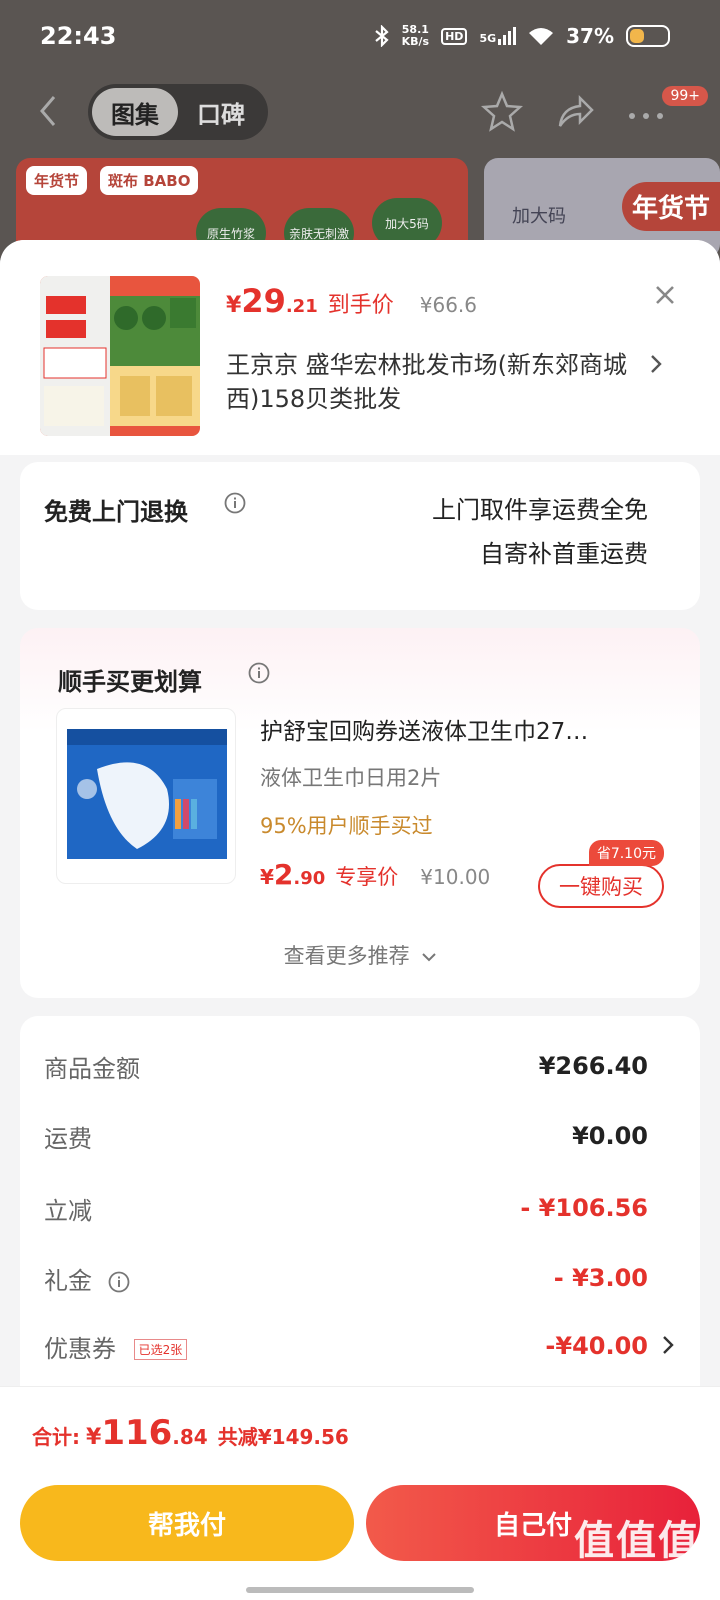  Describe the element at coordinates (454, 36) in the screenshot. I see `hd-icon: HD` at that location.